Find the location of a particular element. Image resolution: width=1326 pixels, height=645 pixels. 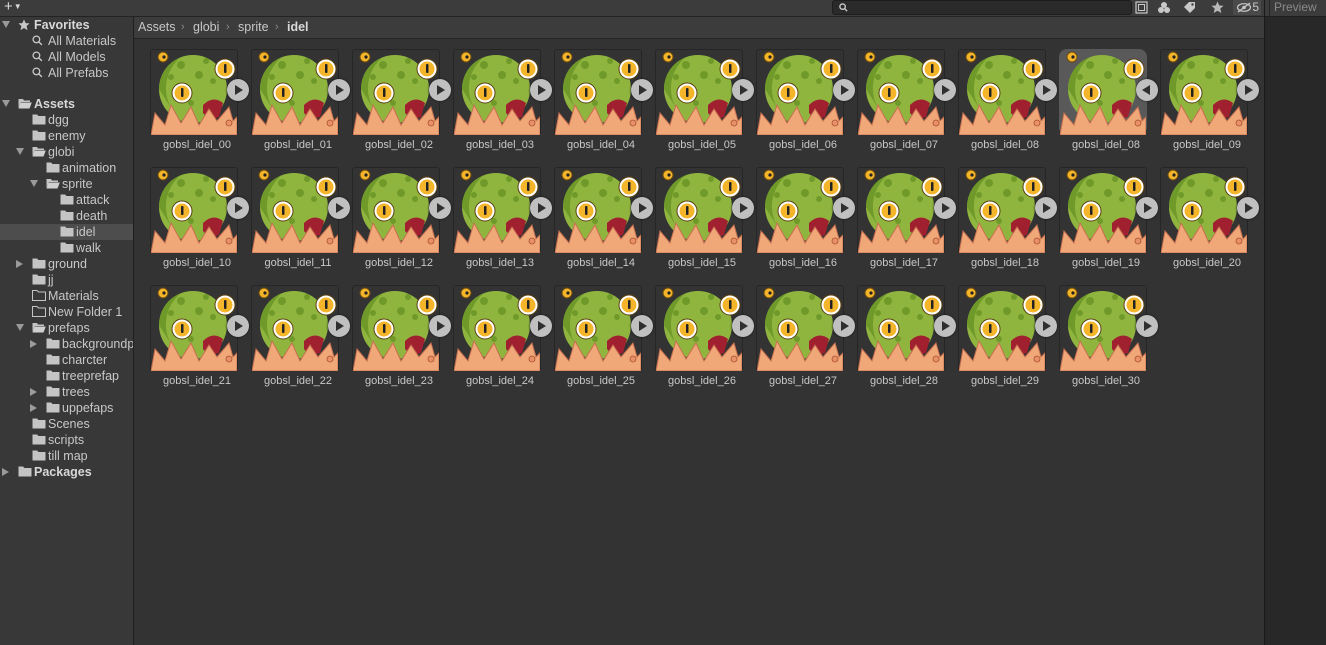

tree-folder-scenes: Scenes is located at coordinates (66, 424).